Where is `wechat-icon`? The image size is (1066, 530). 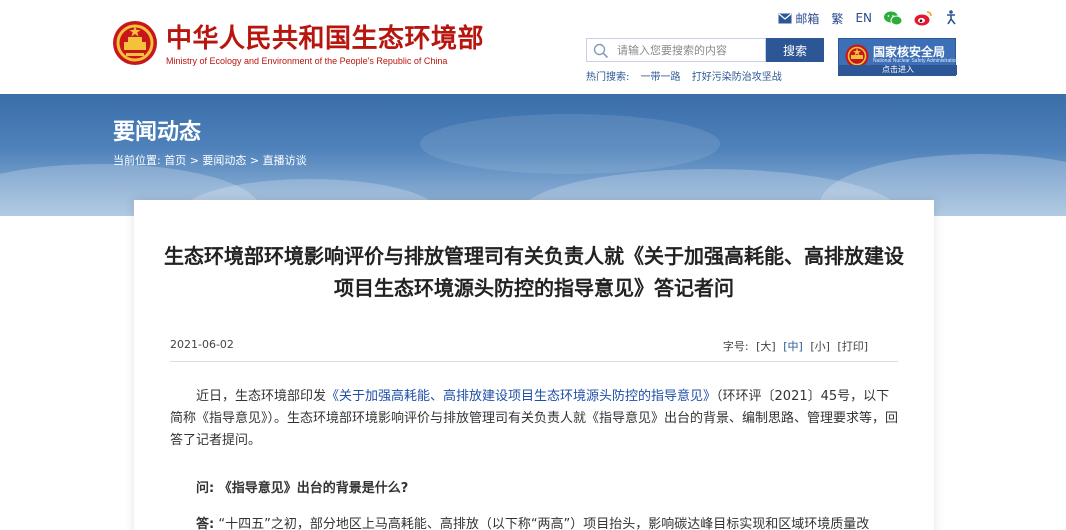 wechat-icon is located at coordinates (893, 18).